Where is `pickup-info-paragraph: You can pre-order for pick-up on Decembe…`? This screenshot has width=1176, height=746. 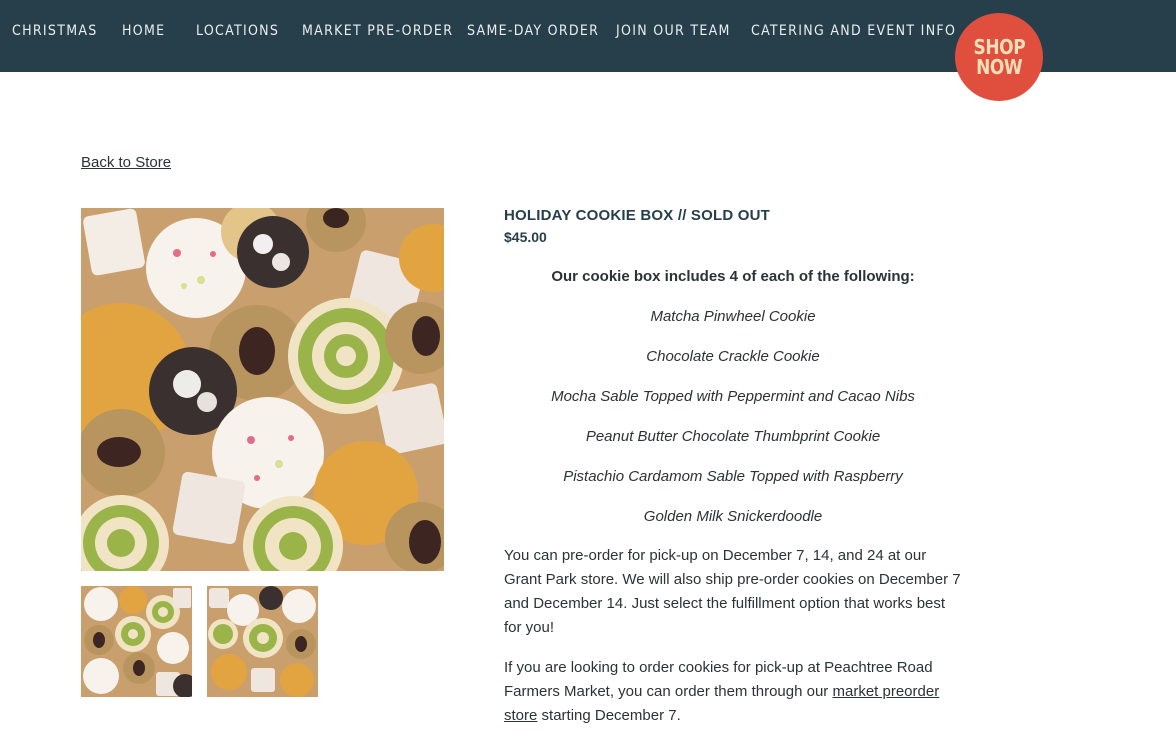 pickup-info-paragraph: You can pre-order for pick-up on Decembe… is located at coordinates (732, 591).